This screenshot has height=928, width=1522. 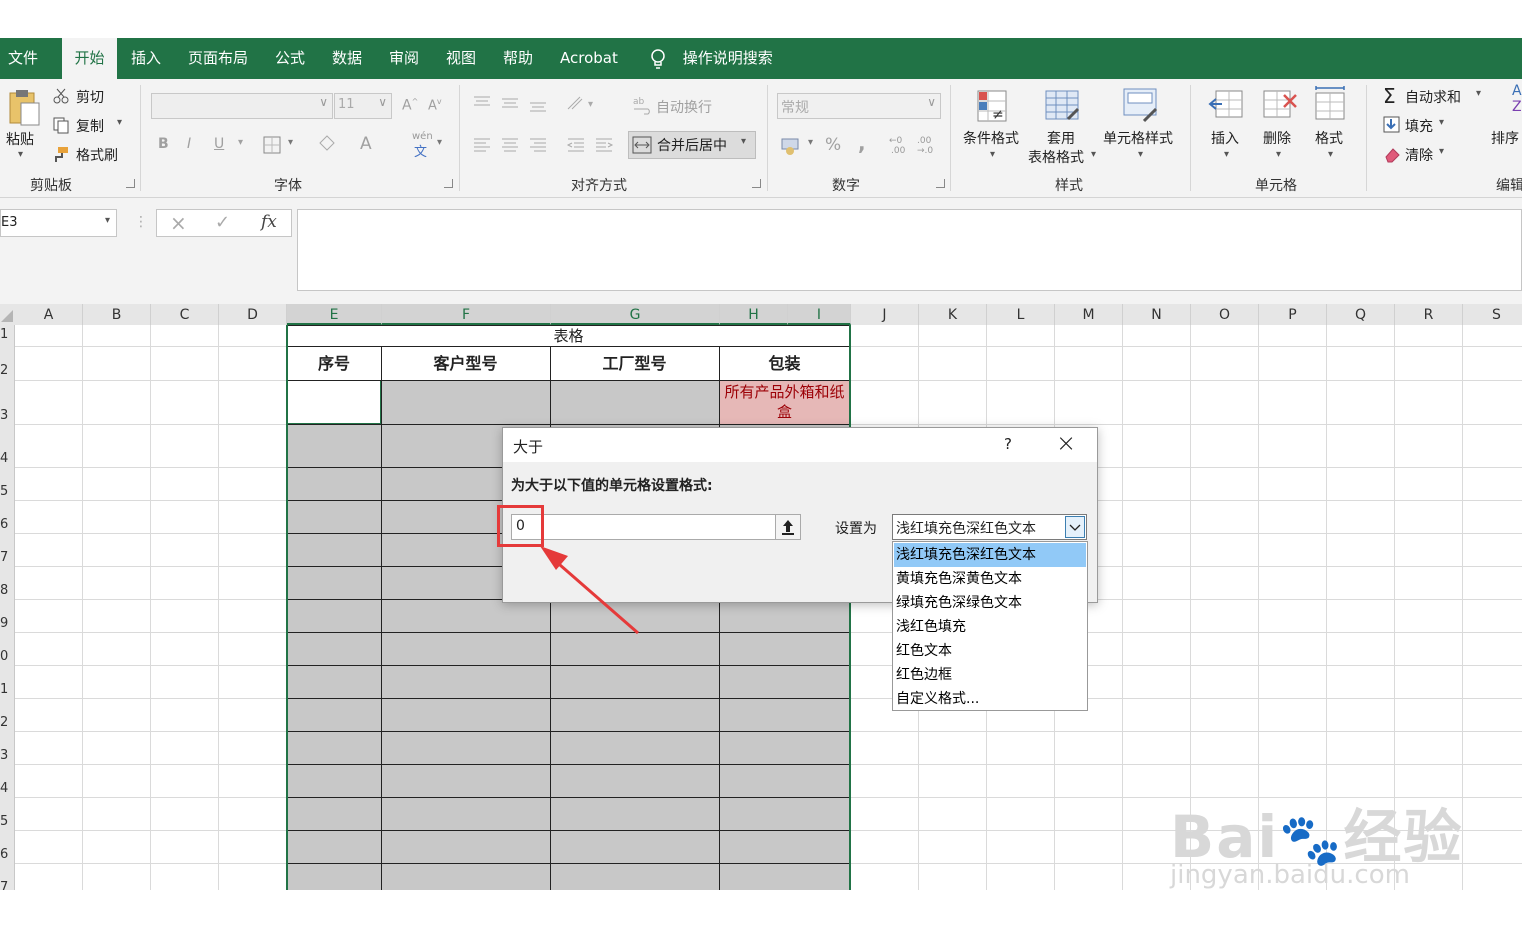 I want to click on tab-help: 帮助, so click(x=518, y=58).